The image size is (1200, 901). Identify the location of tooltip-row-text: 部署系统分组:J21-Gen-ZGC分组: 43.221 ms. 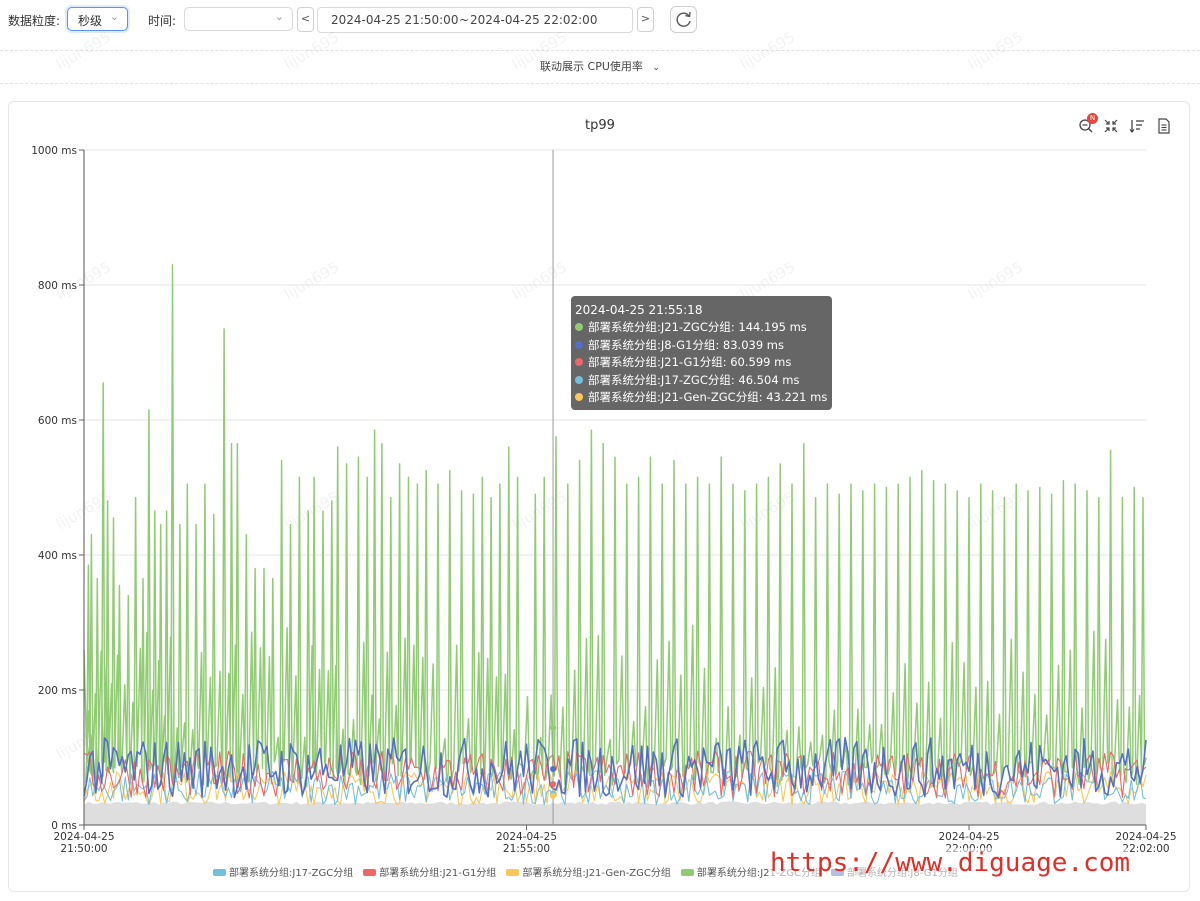
(708, 397).